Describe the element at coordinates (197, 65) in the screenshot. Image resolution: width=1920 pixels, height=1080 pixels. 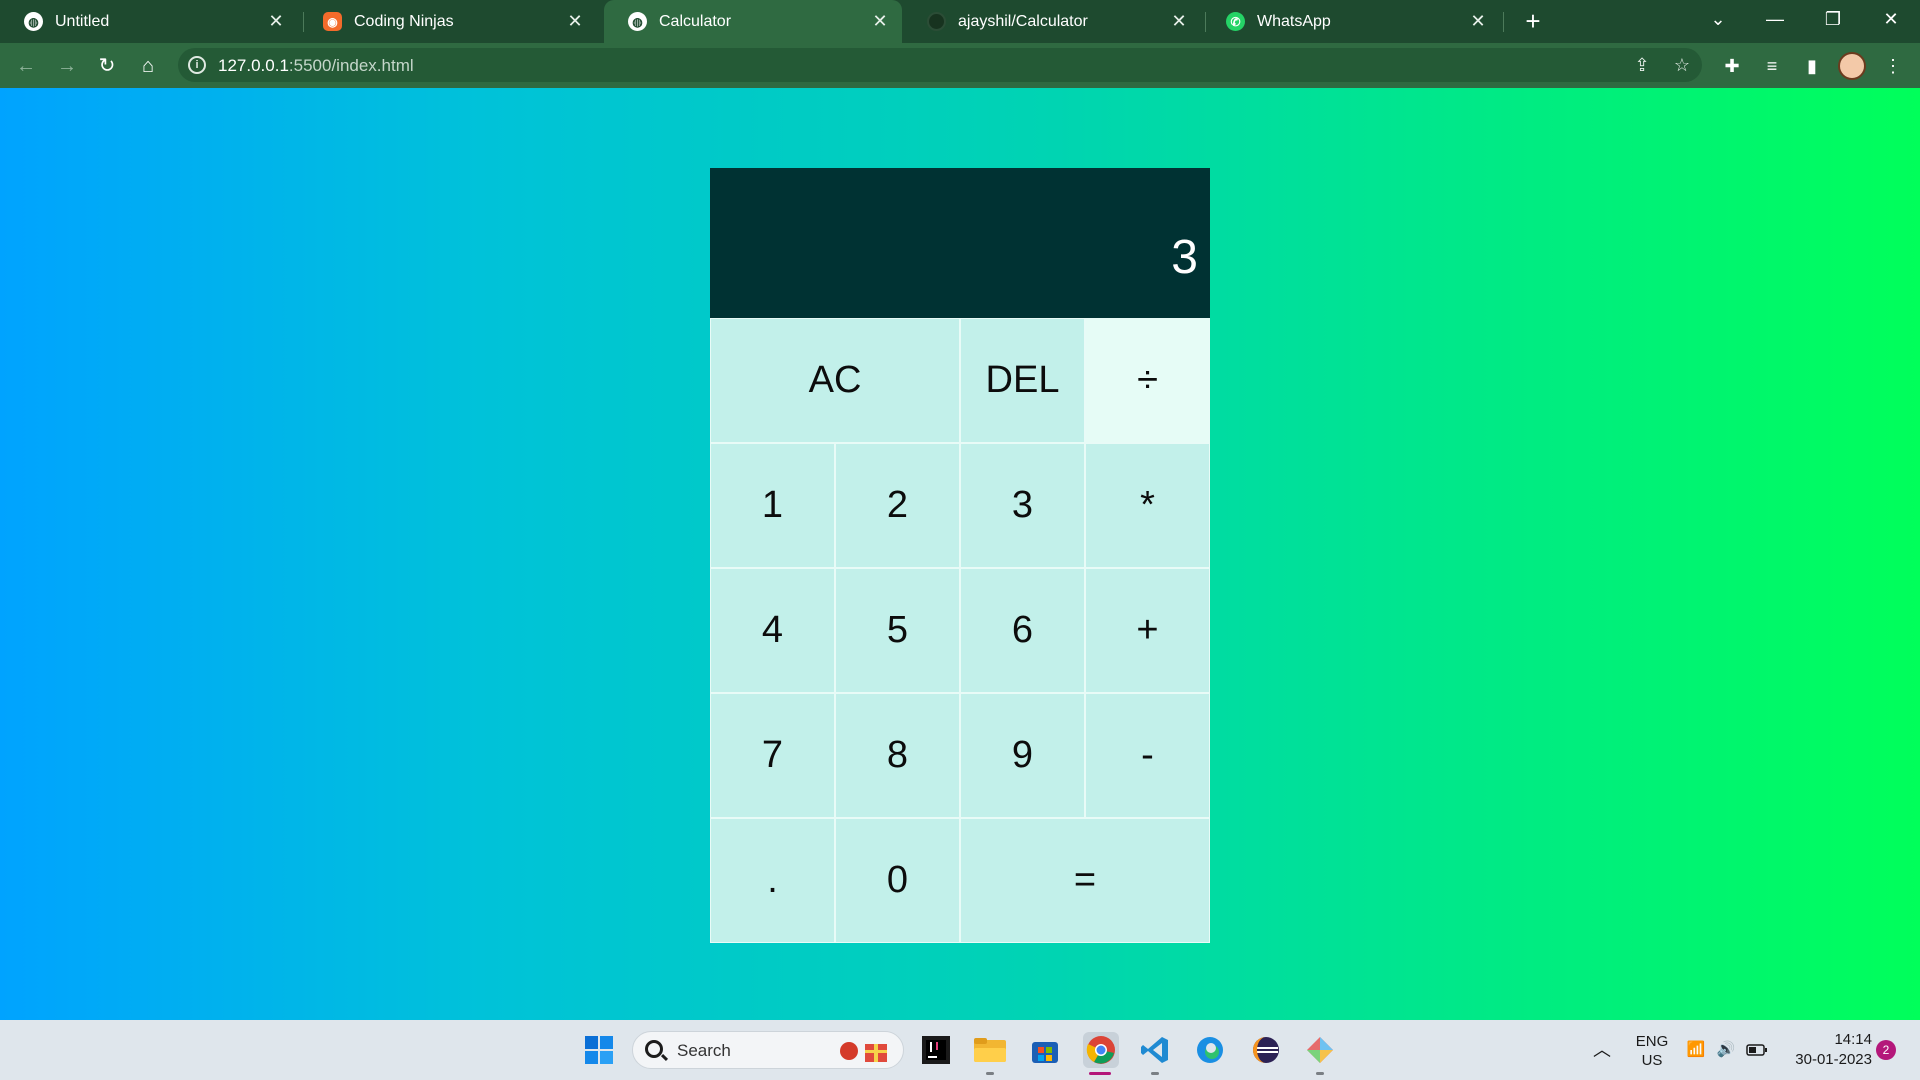
I see `site-info-icon: i` at that location.